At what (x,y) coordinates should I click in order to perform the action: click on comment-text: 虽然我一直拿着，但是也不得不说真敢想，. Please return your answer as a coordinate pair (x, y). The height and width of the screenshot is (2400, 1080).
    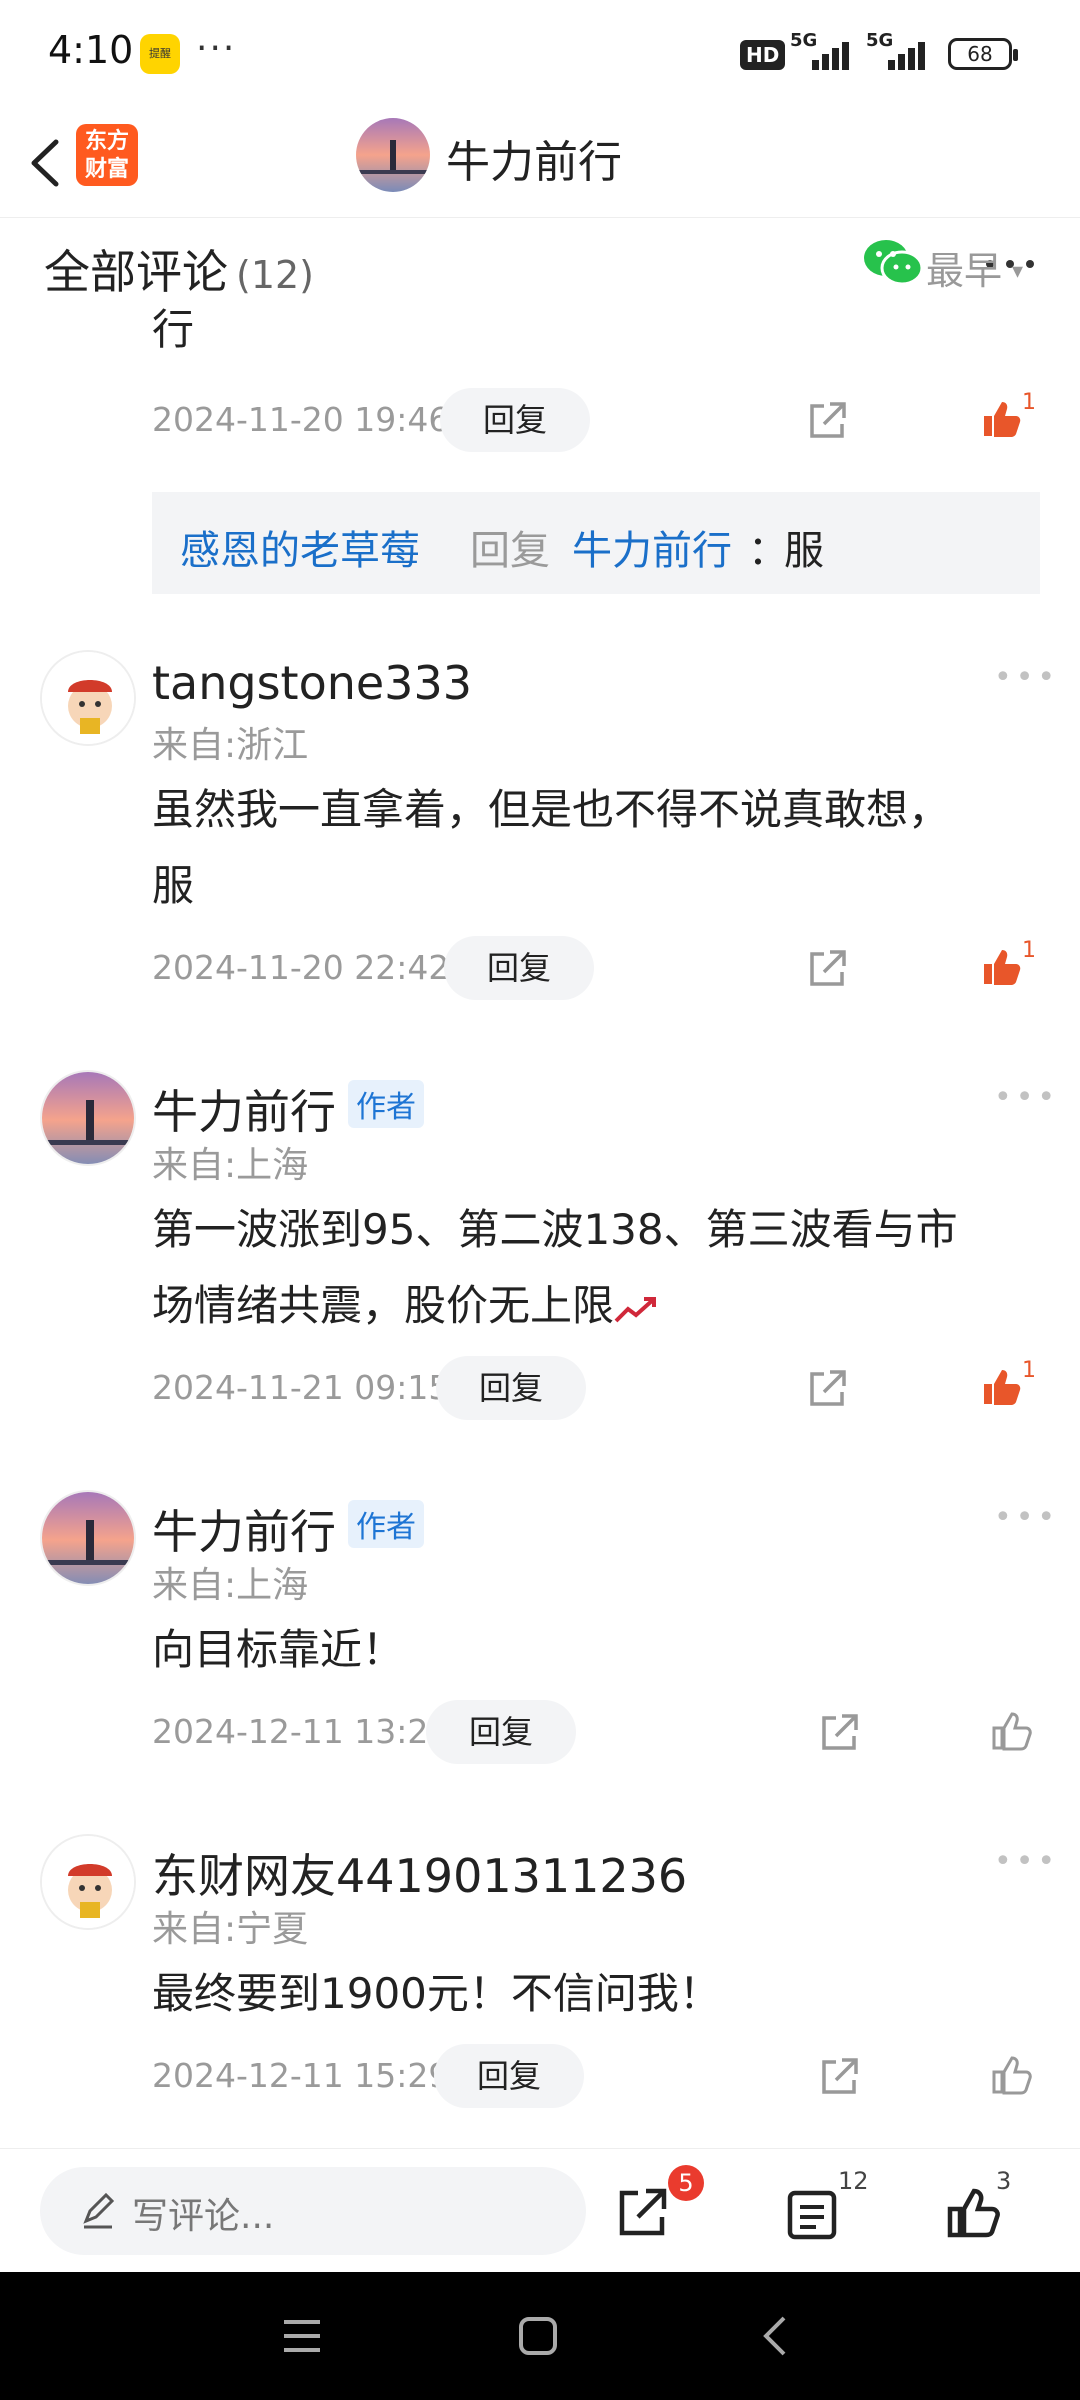
    Looking at the image, I should click on (551, 809).